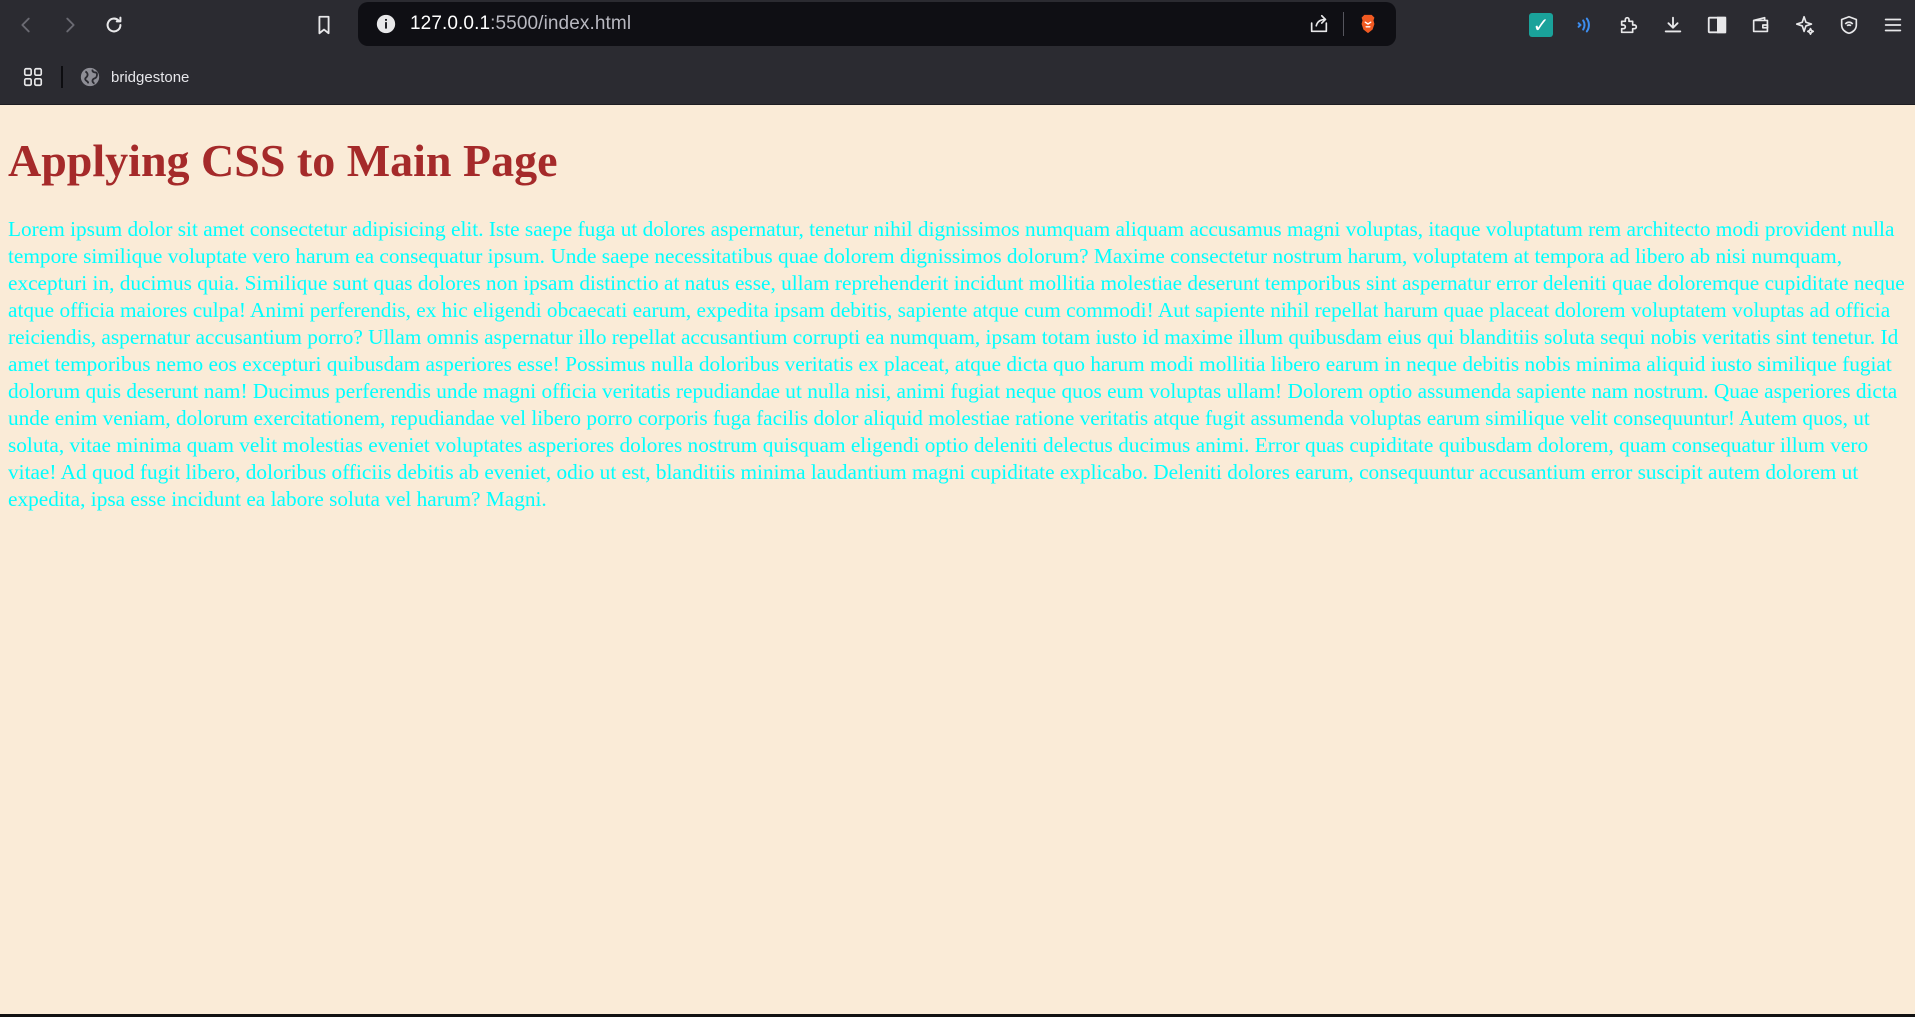 The height and width of the screenshot is (1017, 1915). I want to click on bookmark-label: bridgestone, so click(150, 77).